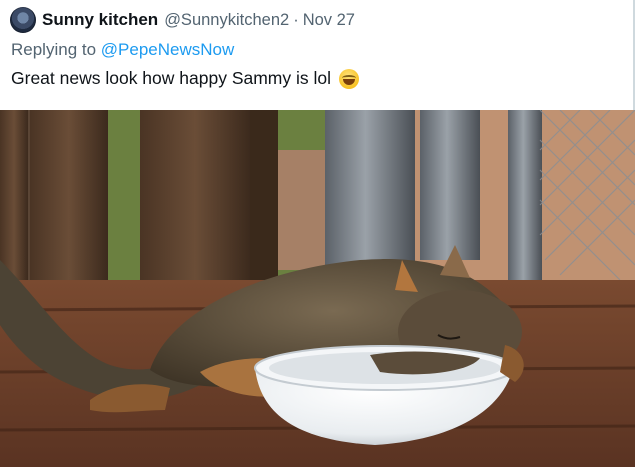 Image resolution: width=635 pixels, height=467 pixels. I want to click on avatar, so click(23, 20).